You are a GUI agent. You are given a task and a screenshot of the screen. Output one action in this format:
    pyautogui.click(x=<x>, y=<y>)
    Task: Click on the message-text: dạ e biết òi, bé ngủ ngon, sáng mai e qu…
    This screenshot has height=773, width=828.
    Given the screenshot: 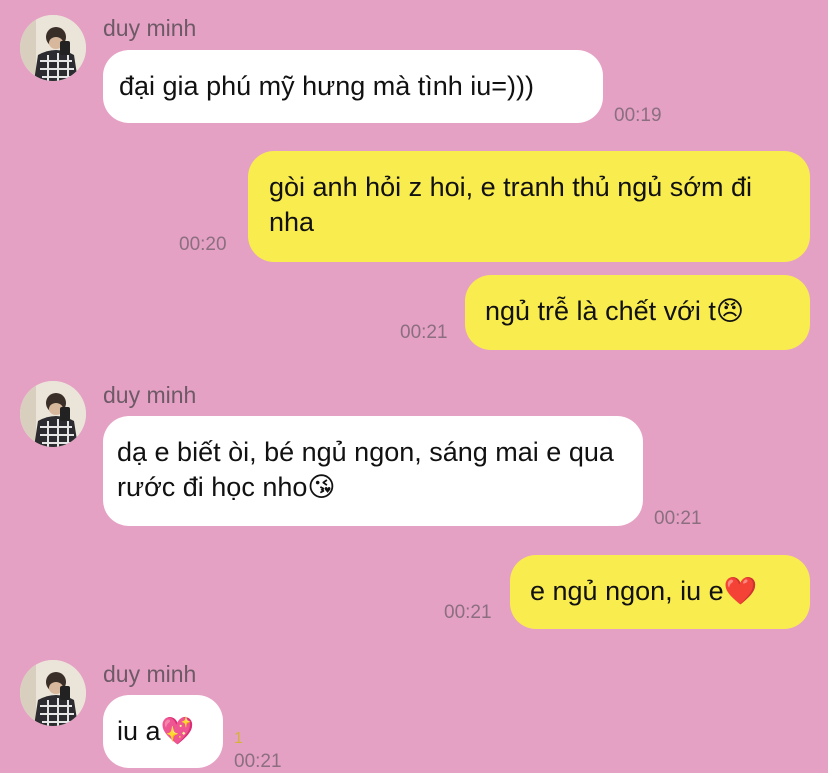 What is the action you would take?
    pyautogui.click(x=369, y=469)
    